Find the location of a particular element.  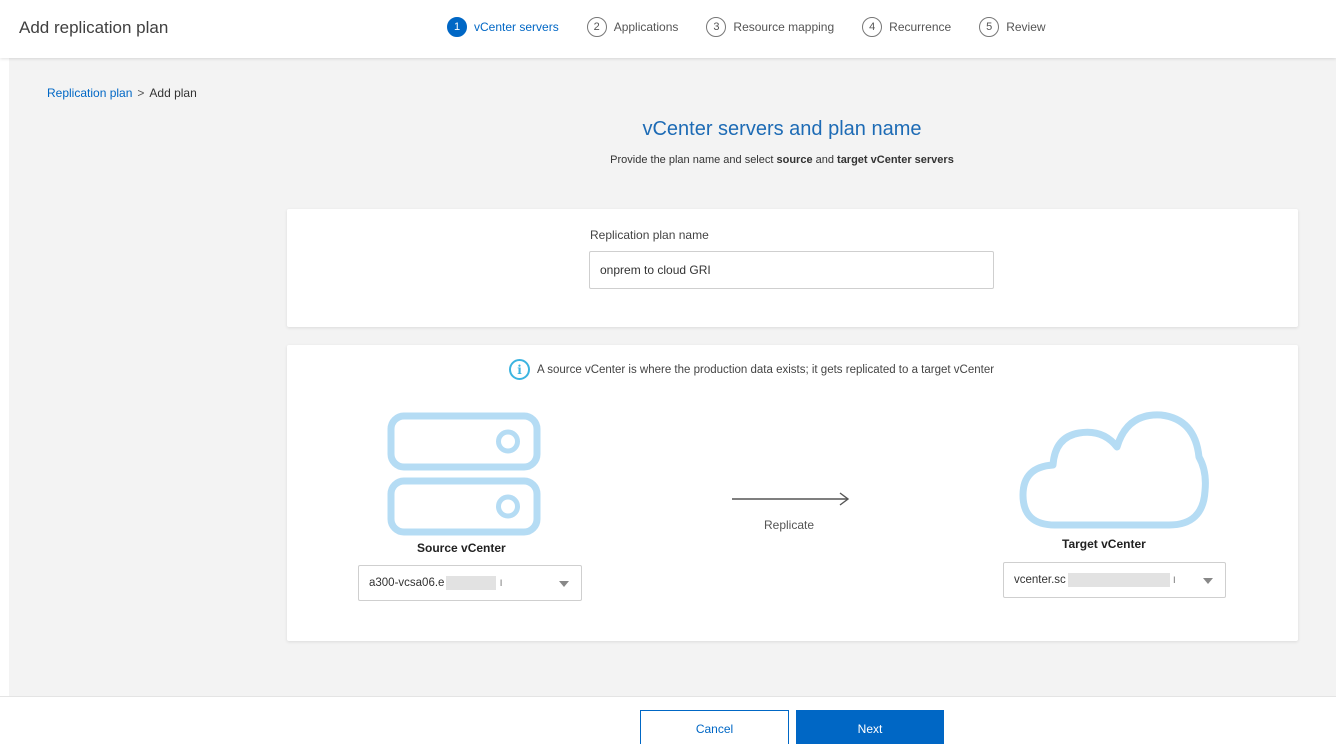

step-resource-mapping: 3 Resource mapping is located at coordinates (770, 27).